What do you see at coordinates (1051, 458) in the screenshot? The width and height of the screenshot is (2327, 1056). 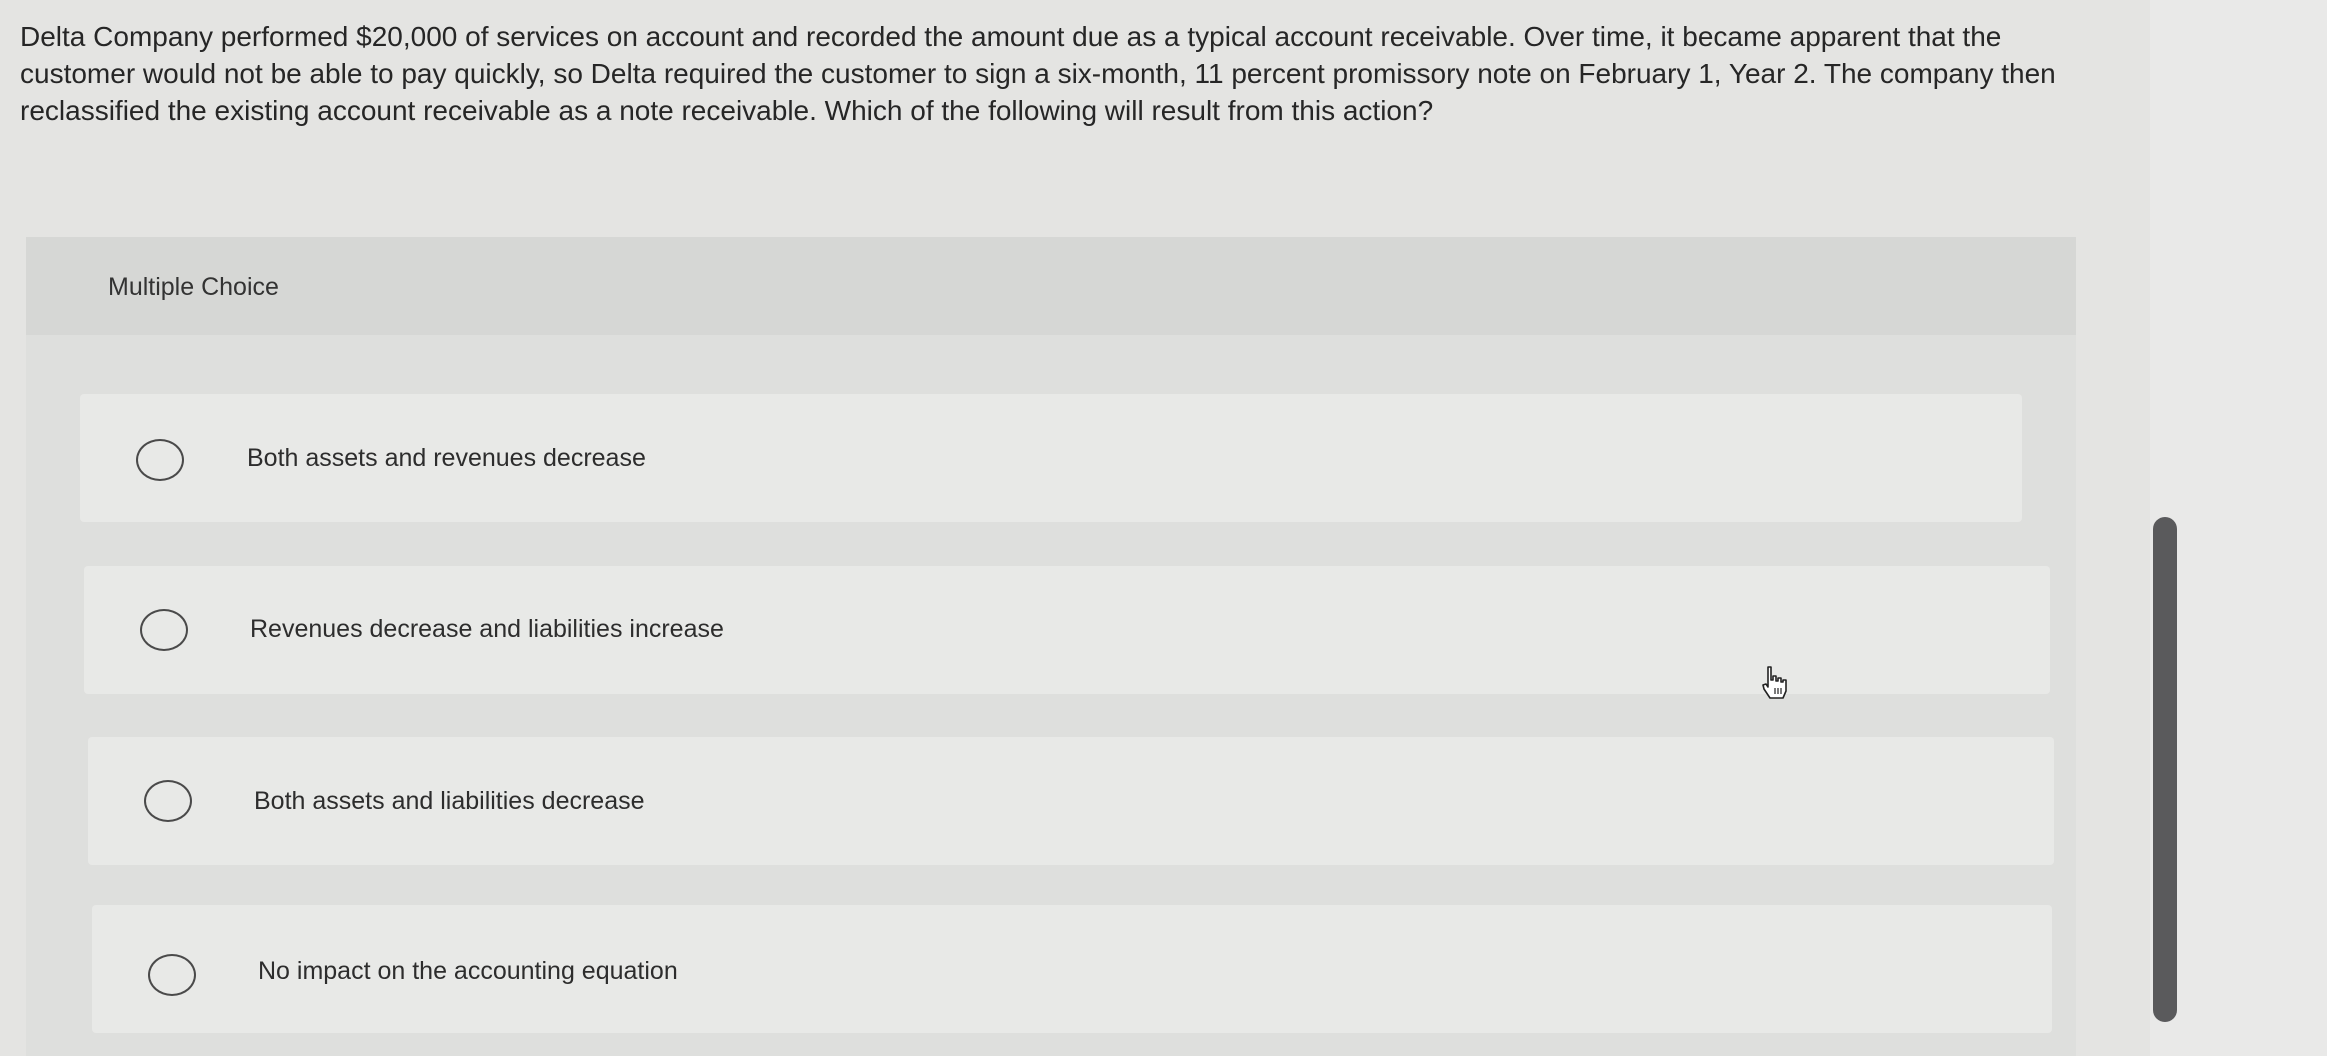 I see `choice-option-1: Both assets and revenues decrease` at bounding box center [1051, 458].